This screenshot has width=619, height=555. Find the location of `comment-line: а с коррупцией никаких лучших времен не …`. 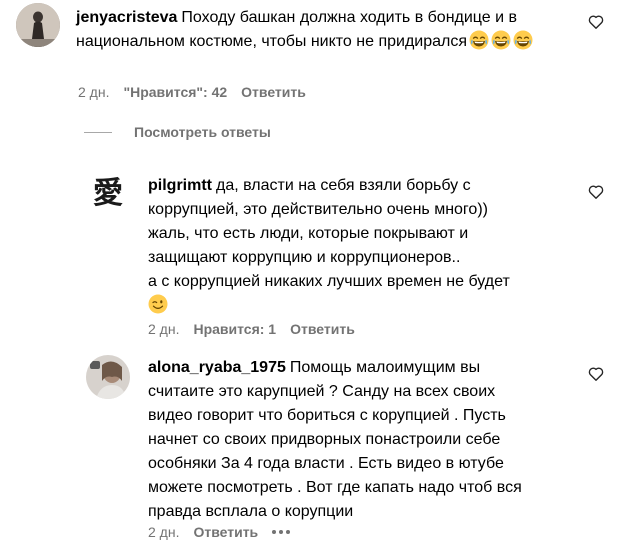

comment-line: а с коррупцией никаких лучших времен не … is located at coordinates (329, 281).